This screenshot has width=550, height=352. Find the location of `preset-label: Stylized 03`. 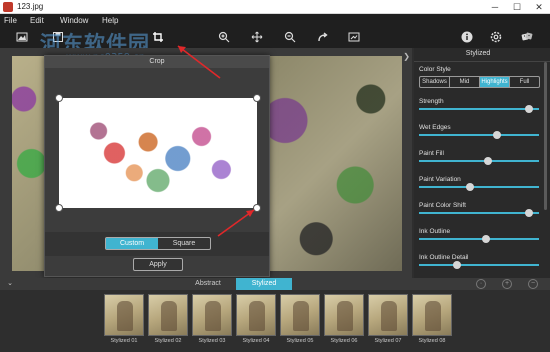

preset-label: Stylized 03 is located at coordinates (212, 341).